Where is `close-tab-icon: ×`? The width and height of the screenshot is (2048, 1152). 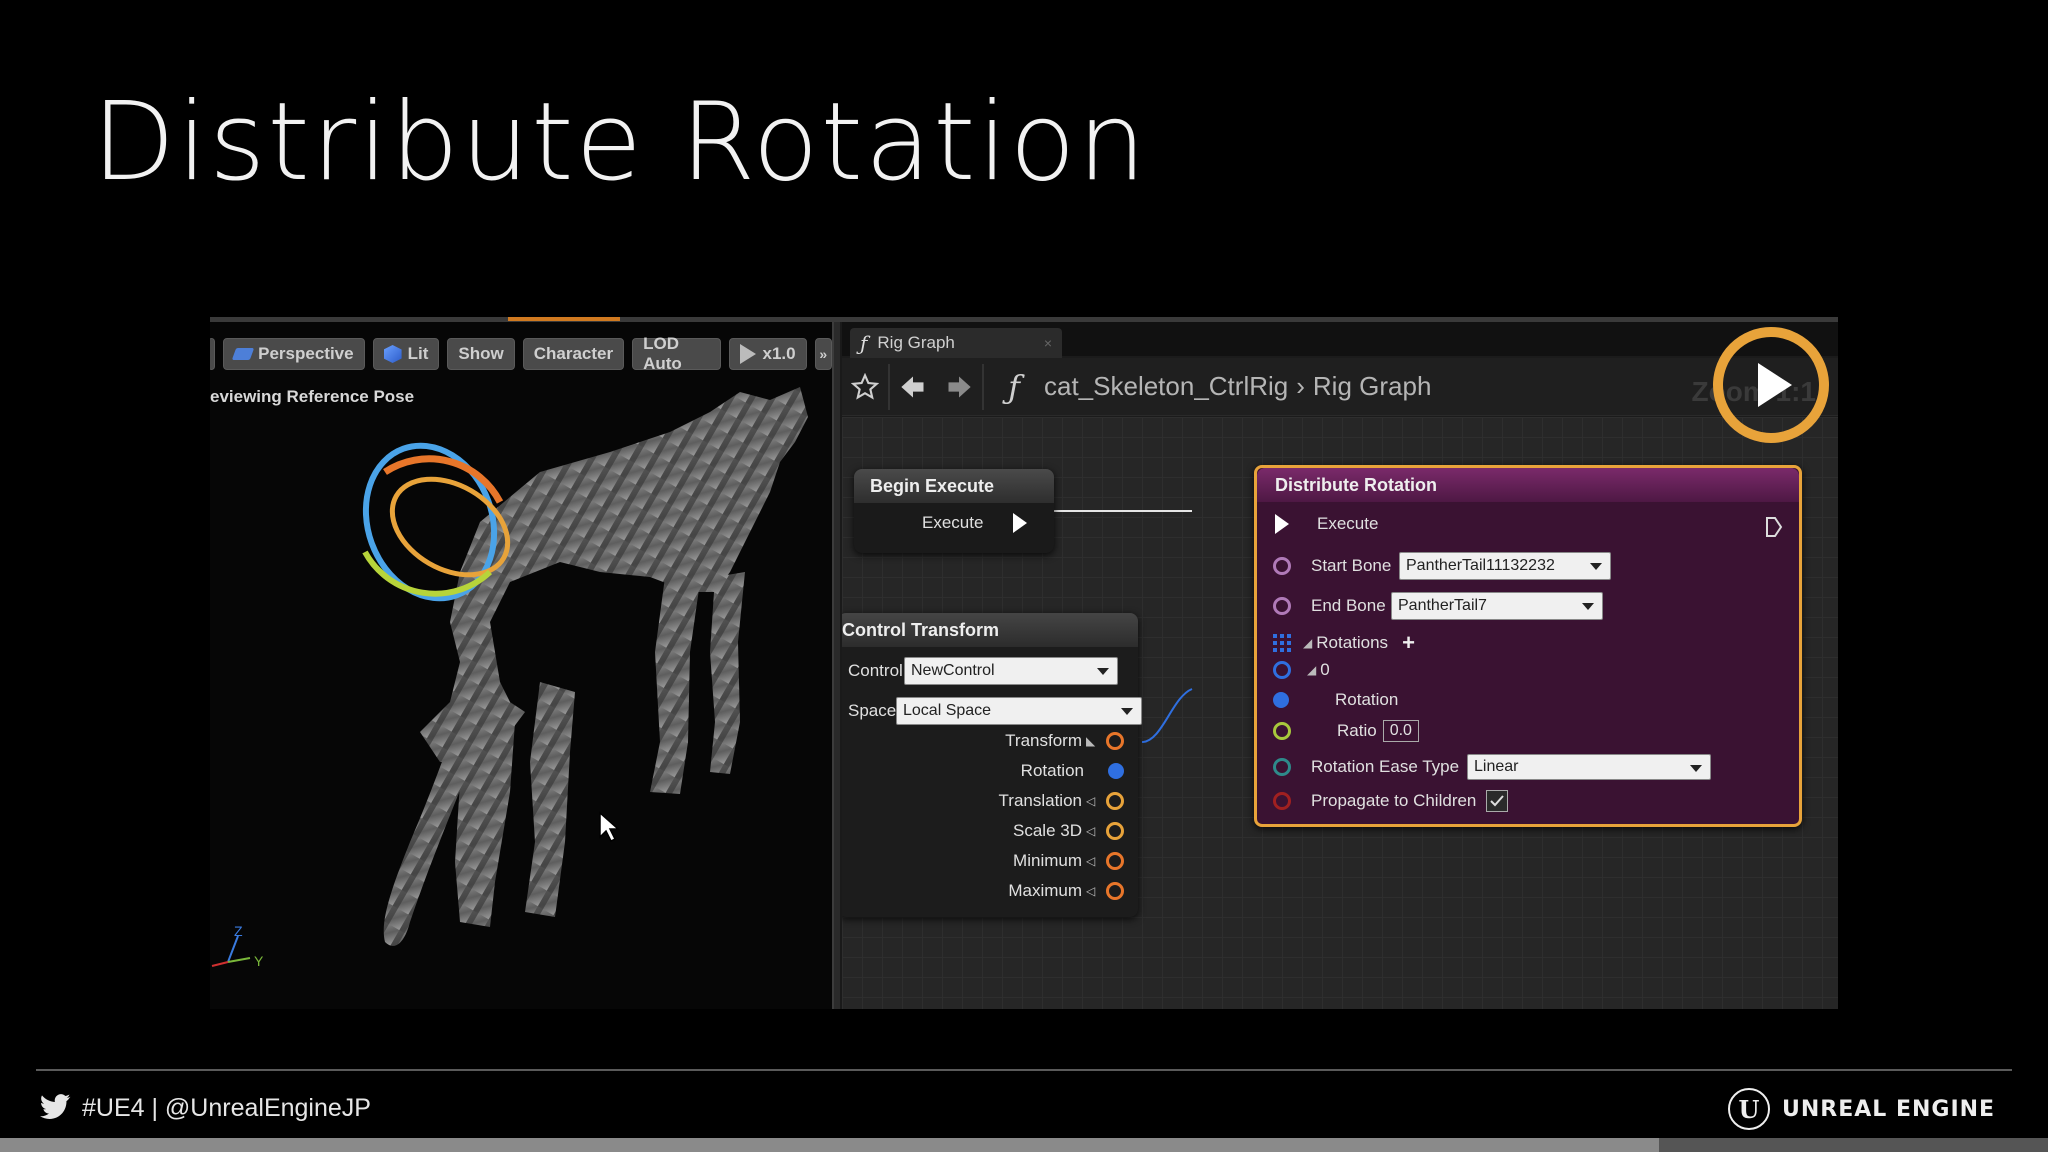
close-tab-icon: × is located at coordinates (1048, 343).